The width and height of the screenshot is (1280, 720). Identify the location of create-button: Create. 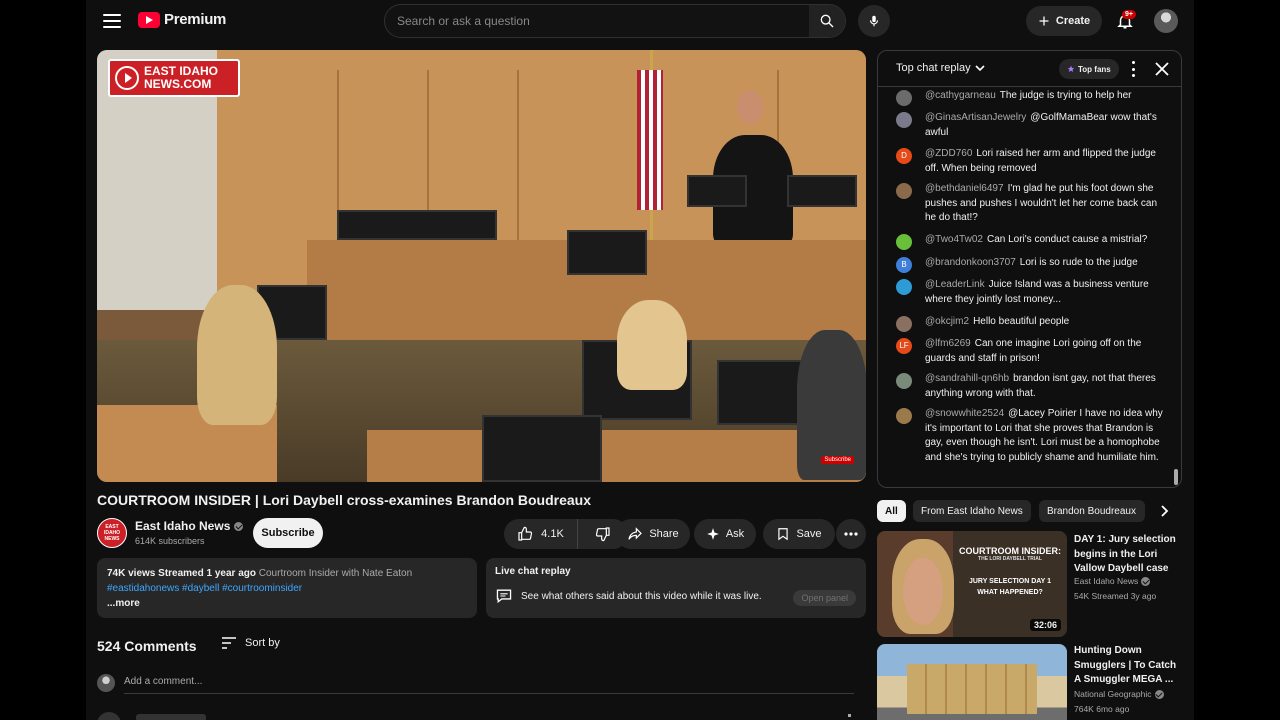
(1064, 21).